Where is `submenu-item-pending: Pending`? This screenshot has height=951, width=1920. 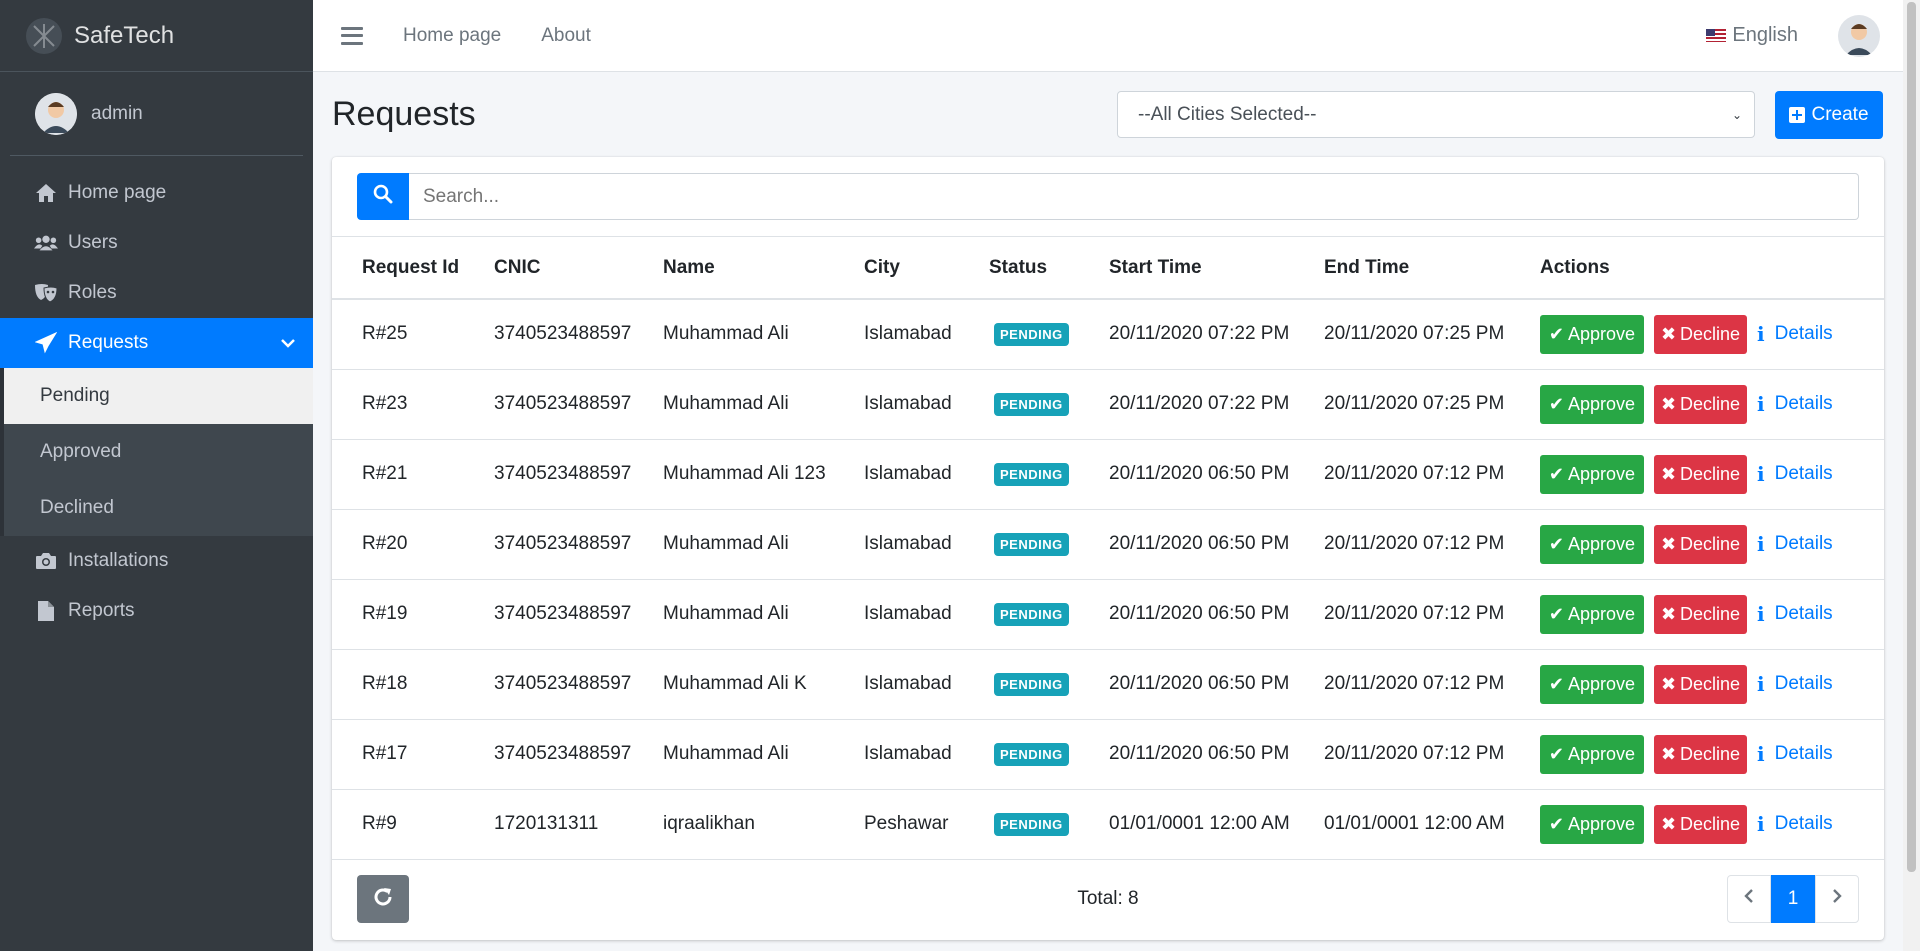 submenu-item-pending: Pending is located at coordinates (156, 396).